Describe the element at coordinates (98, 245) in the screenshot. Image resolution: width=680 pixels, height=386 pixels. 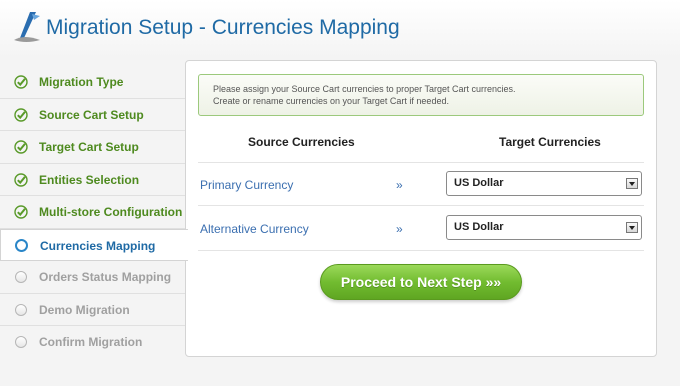
I see `step-label: Currencies Mapping` at that location.